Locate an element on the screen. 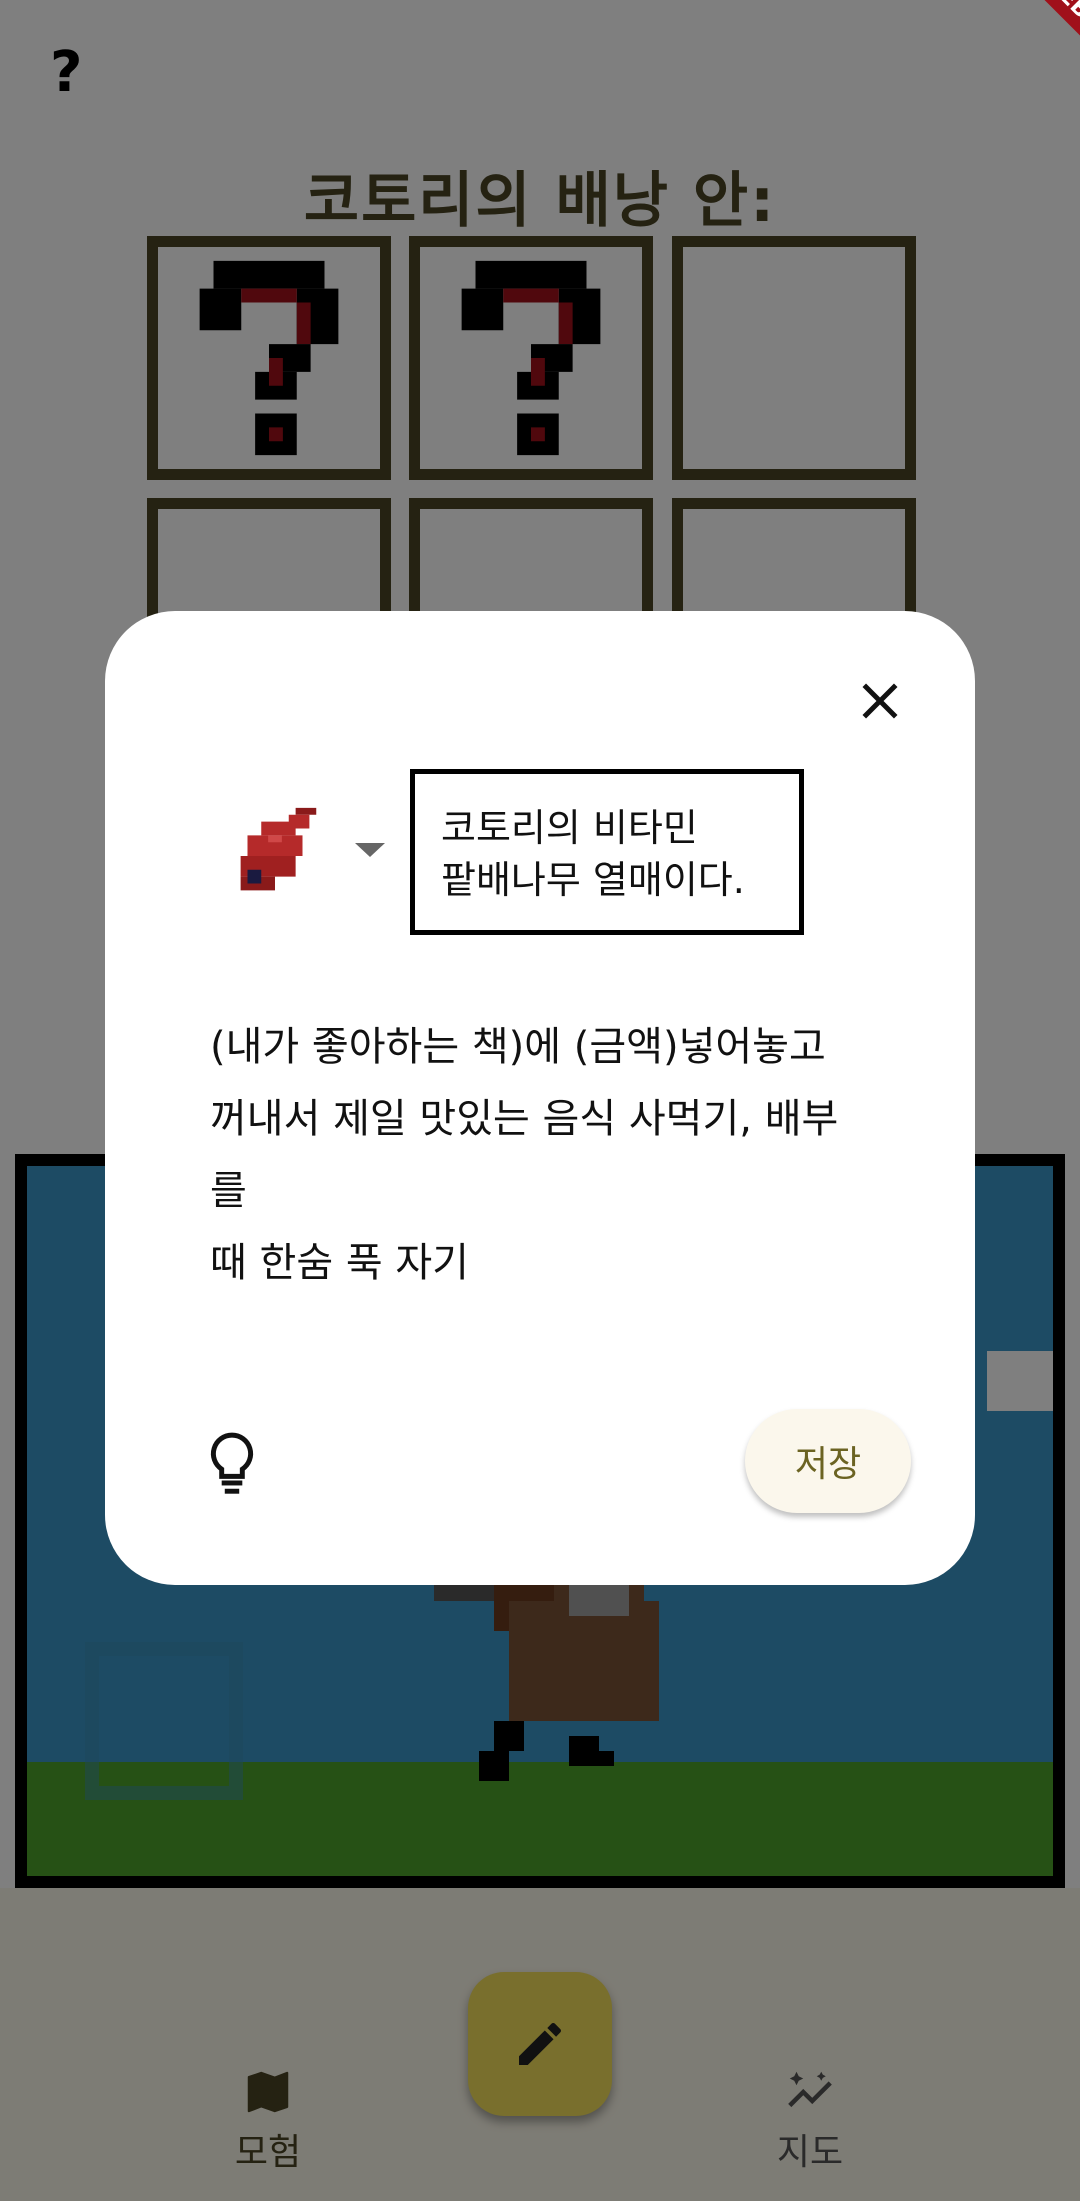 The width and height of the screenshot is (1080, 2201). item-description: 코토리의 비타민 팥배나무 열매이다. is located at coordinates (607, 852).